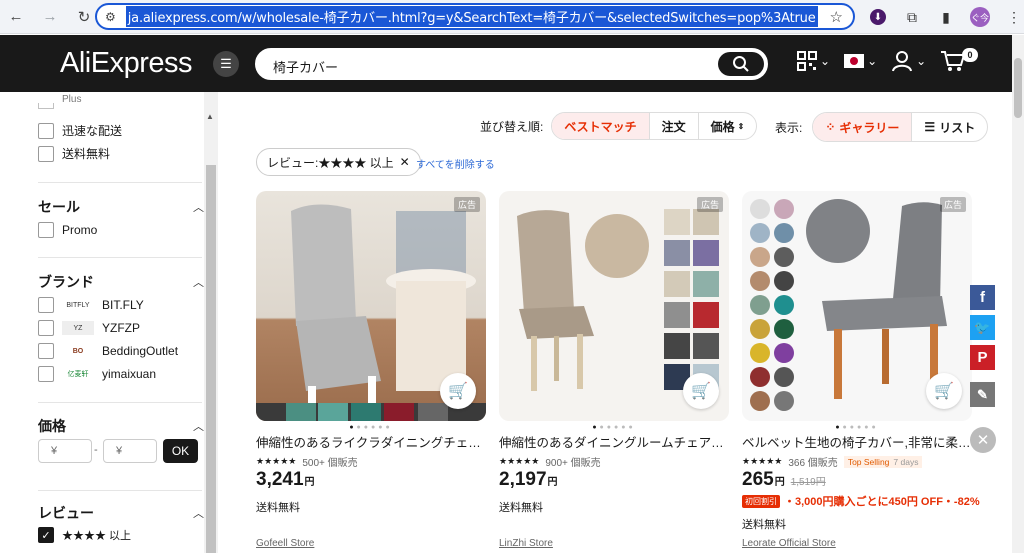  Describe the element at coordinates (908, 61) in the screenshot. I see `account-button: ⌄` at that location.